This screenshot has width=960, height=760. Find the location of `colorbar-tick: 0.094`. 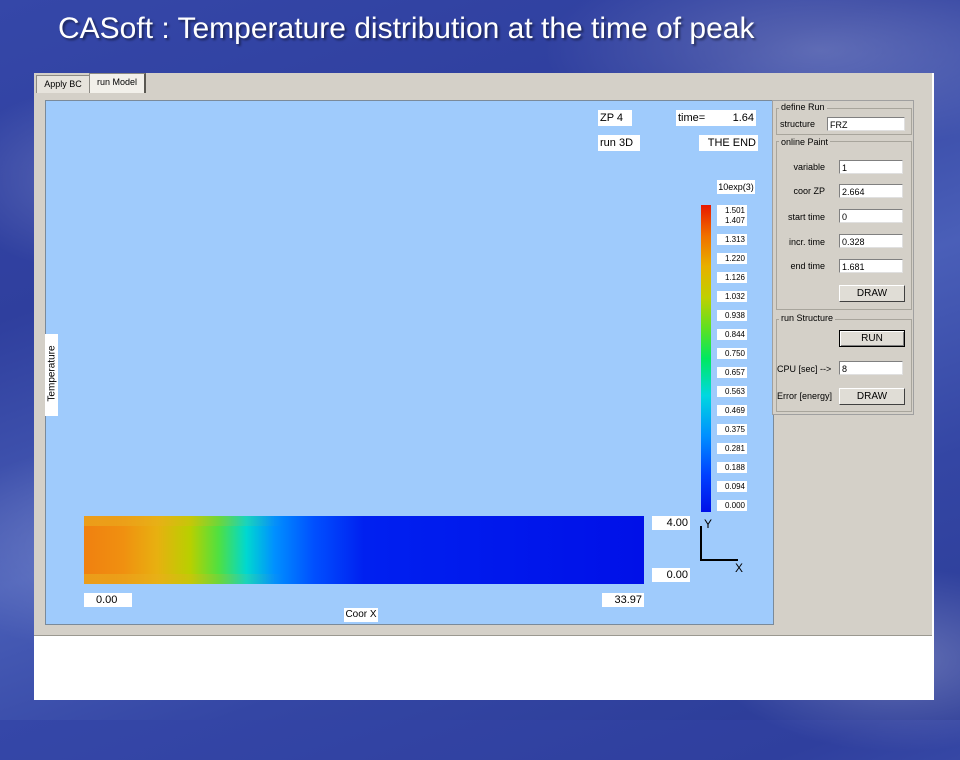

colorbar-tick: 0.094 is located at coordinates (732, 486).